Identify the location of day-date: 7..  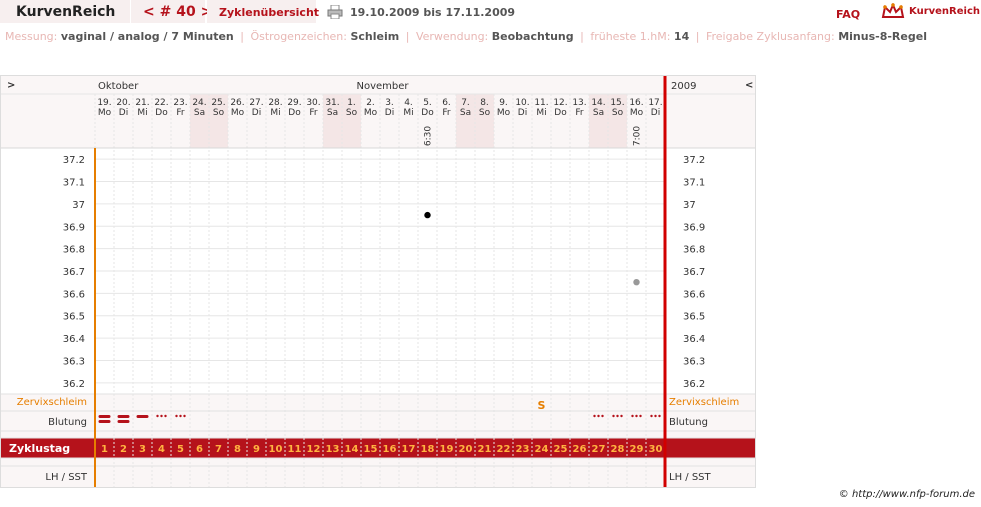
(465, 103).